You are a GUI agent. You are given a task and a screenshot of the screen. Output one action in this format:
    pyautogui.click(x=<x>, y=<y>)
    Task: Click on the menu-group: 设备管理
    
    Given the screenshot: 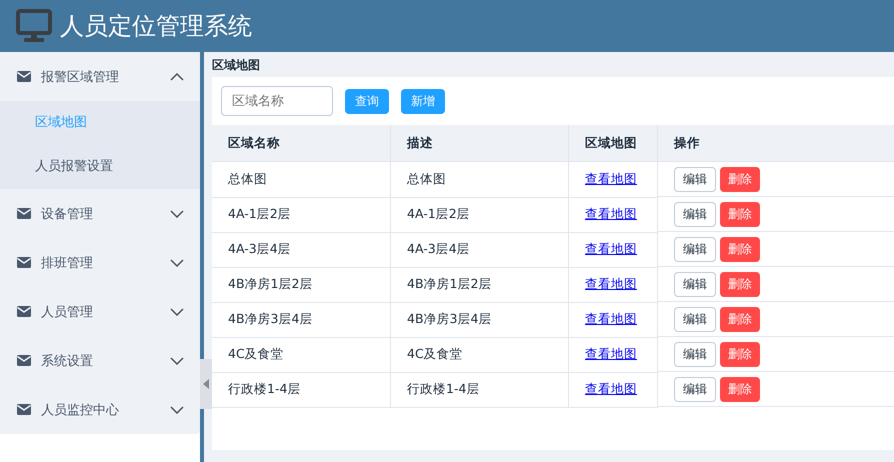 What is the action you would take?
    pyautogui.click(x=100, y=213)
    